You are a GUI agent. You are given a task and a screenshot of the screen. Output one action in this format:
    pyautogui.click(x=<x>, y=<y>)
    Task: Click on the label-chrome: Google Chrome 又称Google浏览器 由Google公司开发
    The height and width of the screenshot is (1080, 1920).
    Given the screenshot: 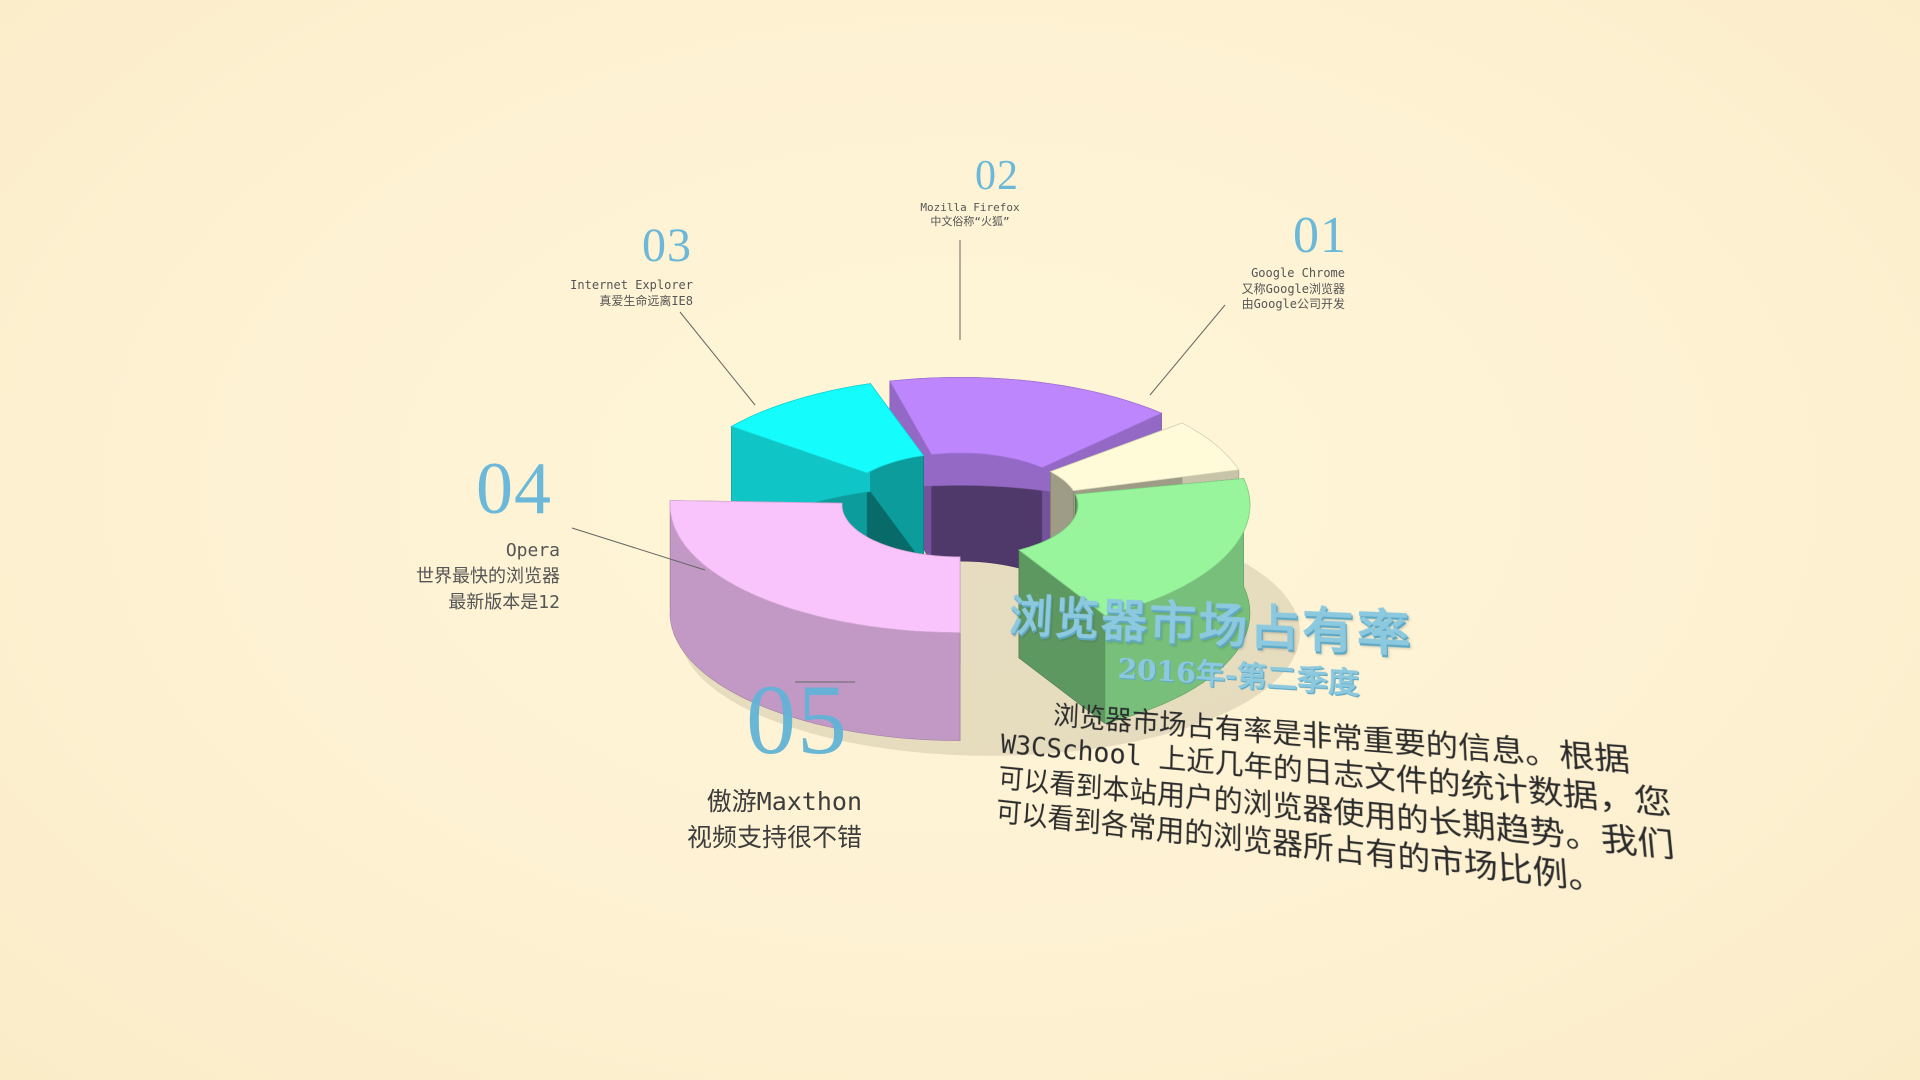 What is the action you would take?
    pyautogui.click(x=1293, y=289)
    